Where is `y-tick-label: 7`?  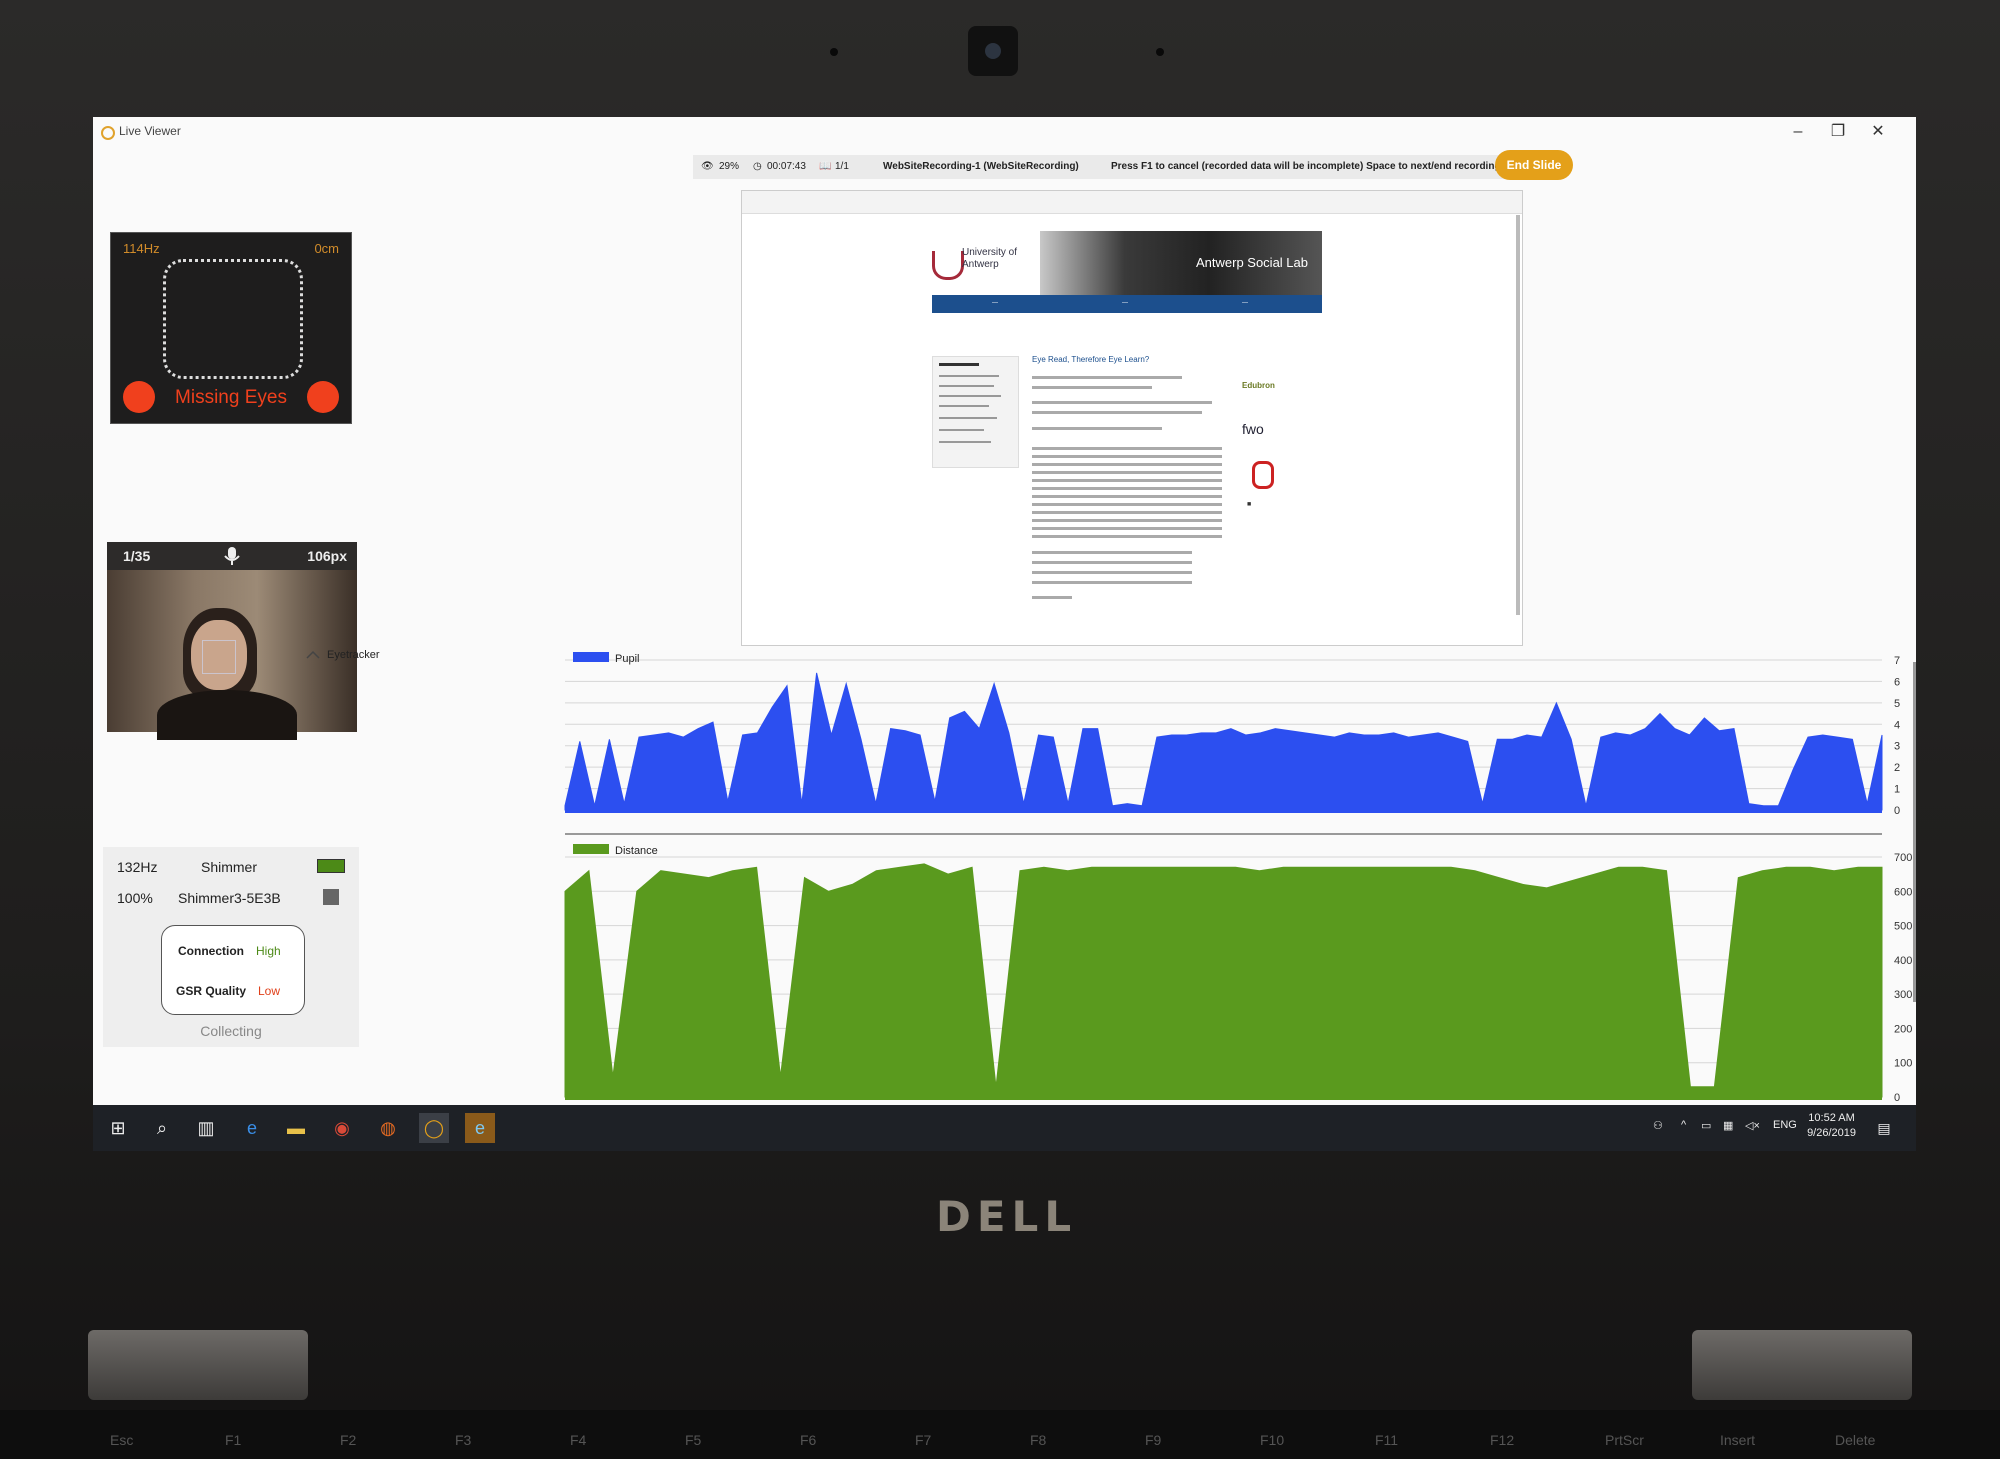 y-tick-label: 7 is located at coordinates (1897, 661).